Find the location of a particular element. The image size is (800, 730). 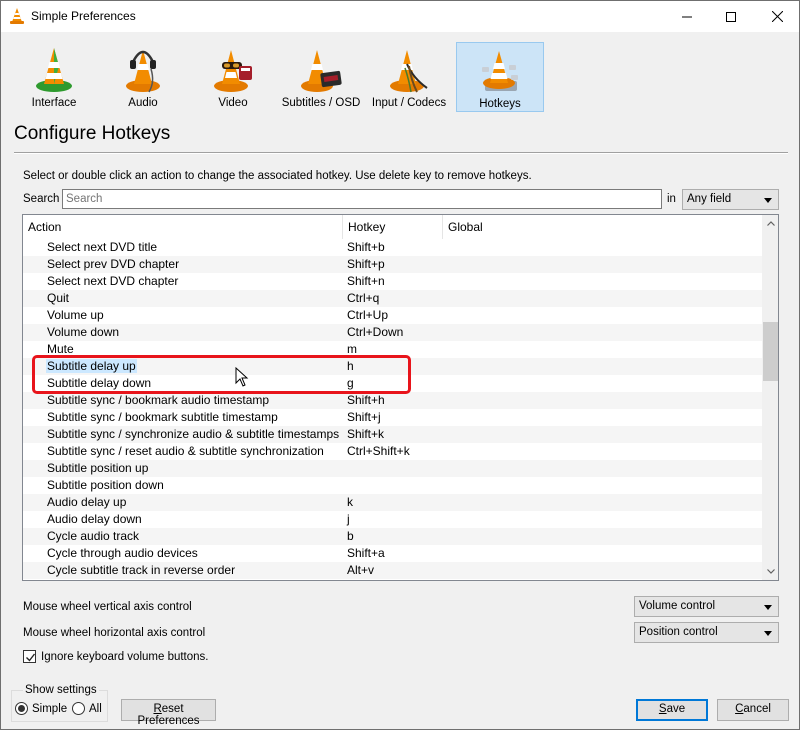

table-row: Subtitle delay up h is located at coordinates (392, 366).